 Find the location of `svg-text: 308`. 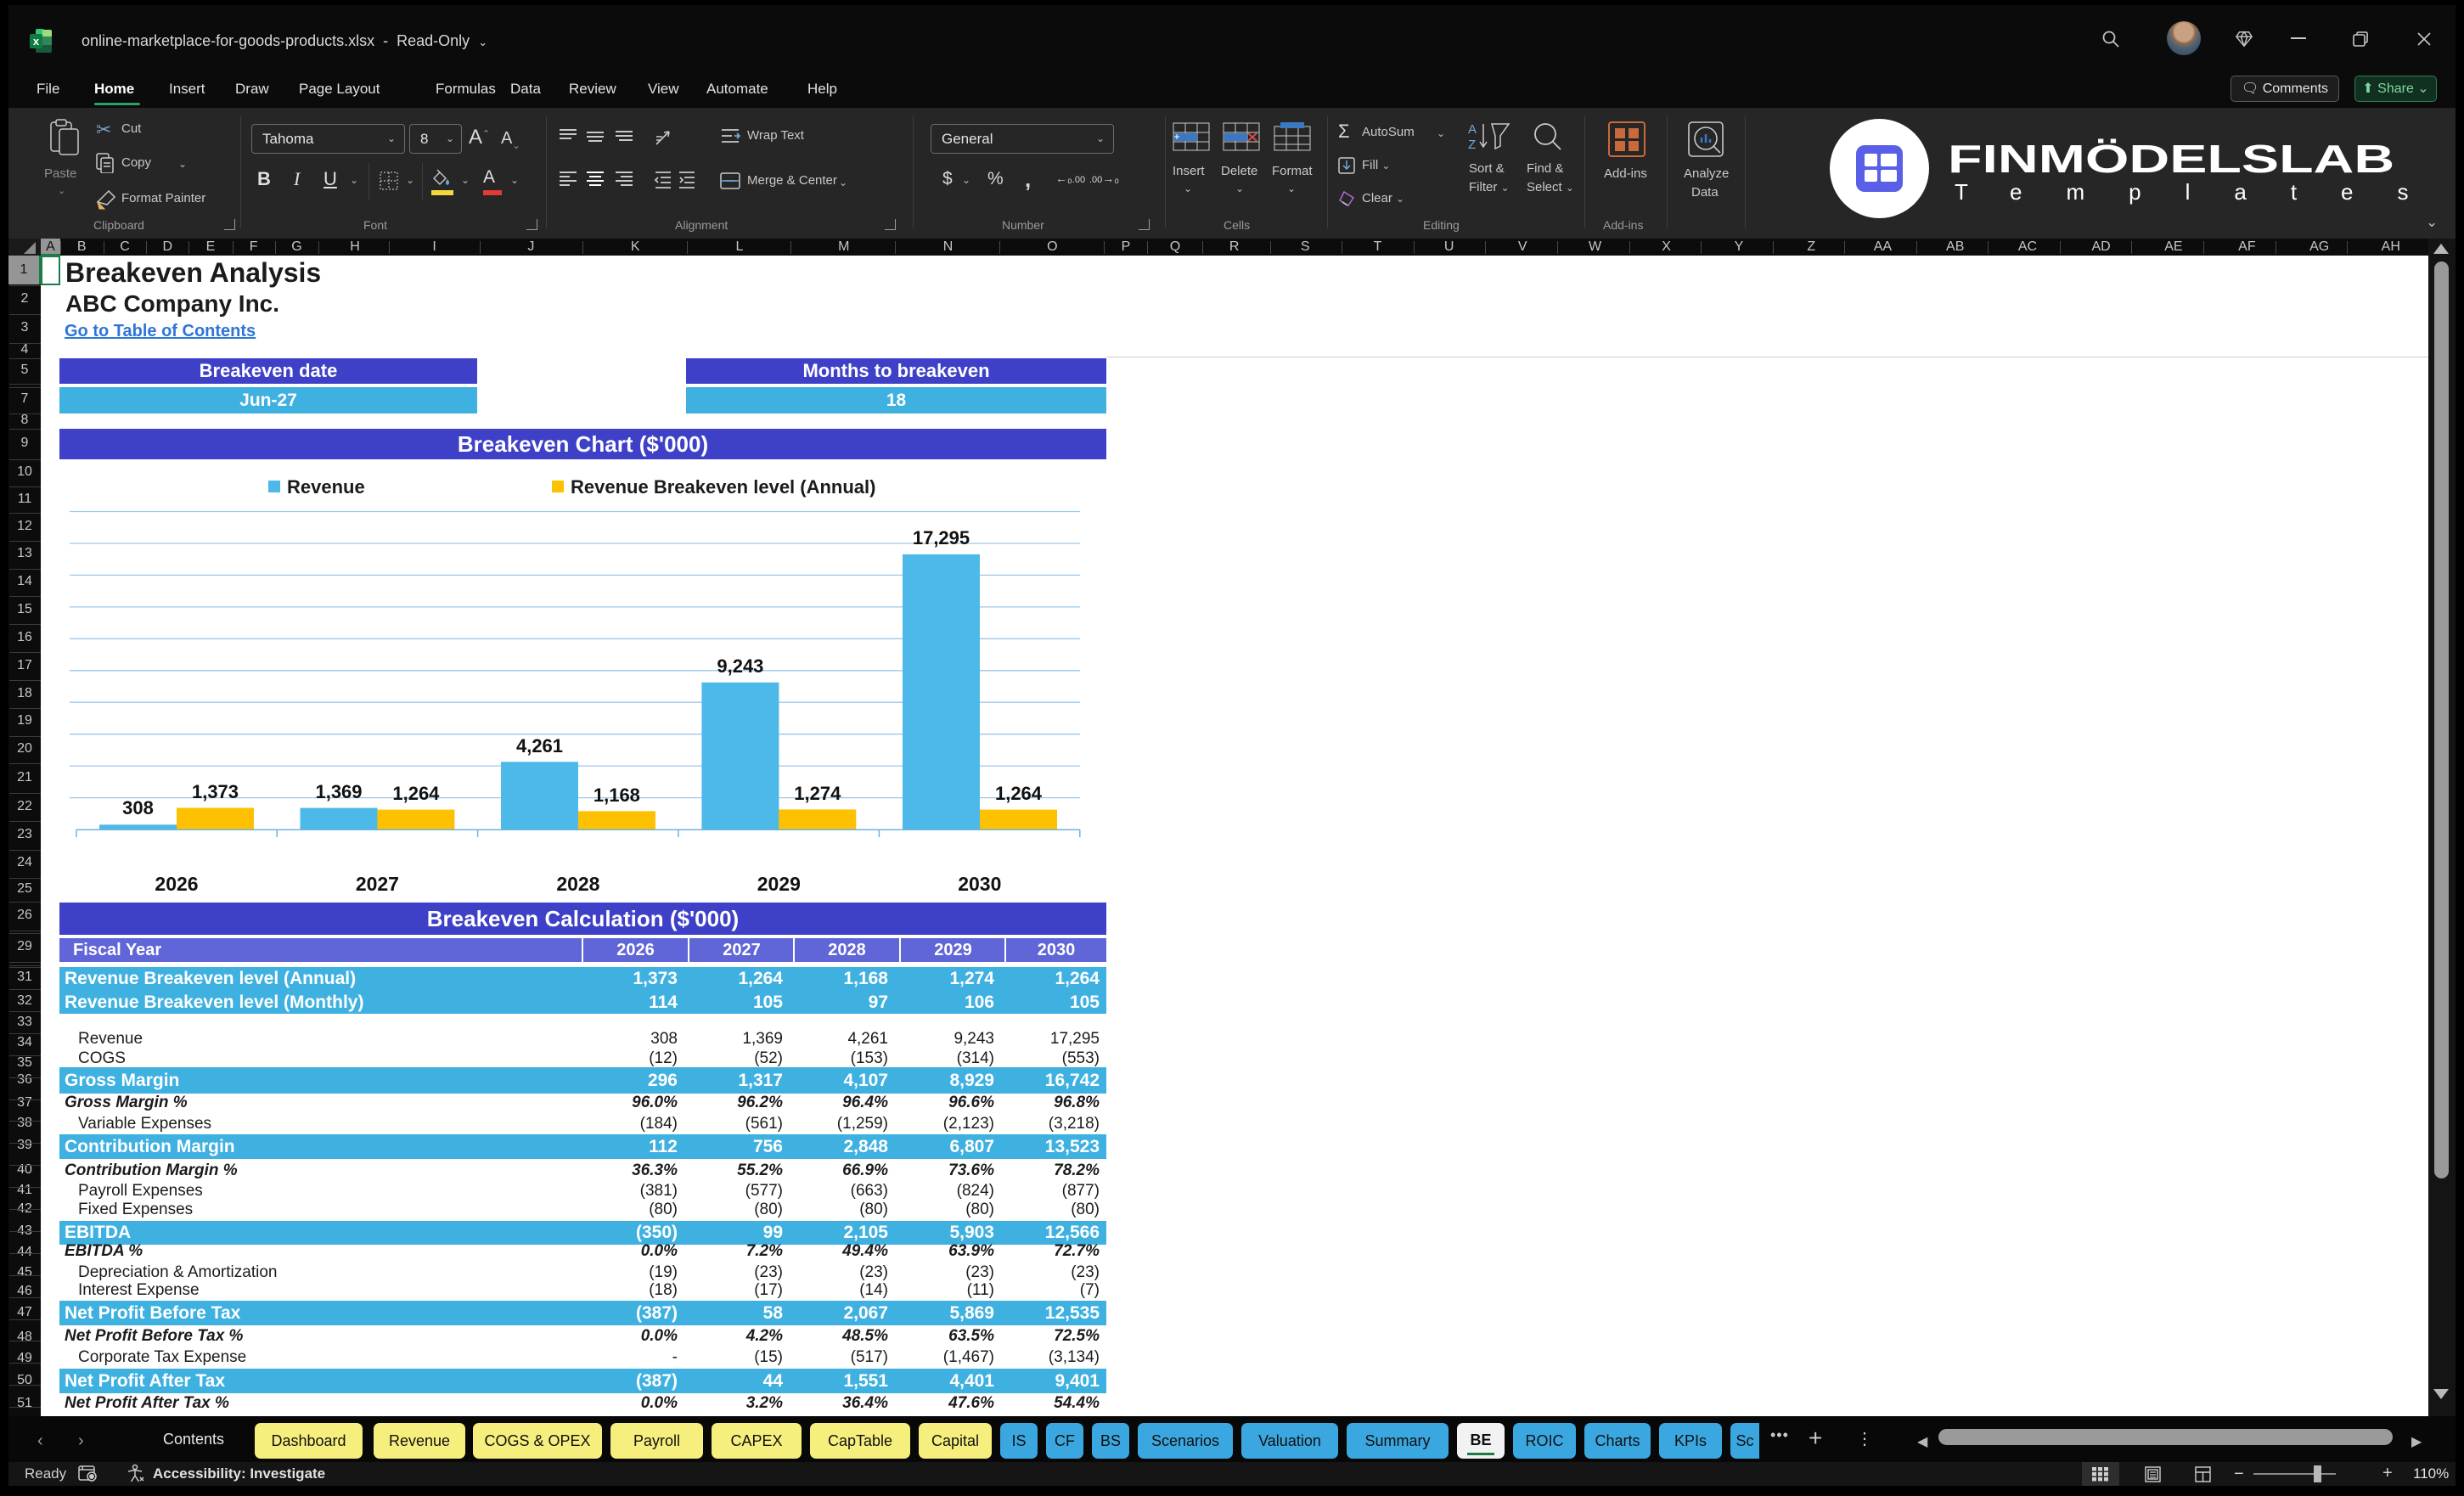

svg-text: 308 is located at coordinates (138, 807).